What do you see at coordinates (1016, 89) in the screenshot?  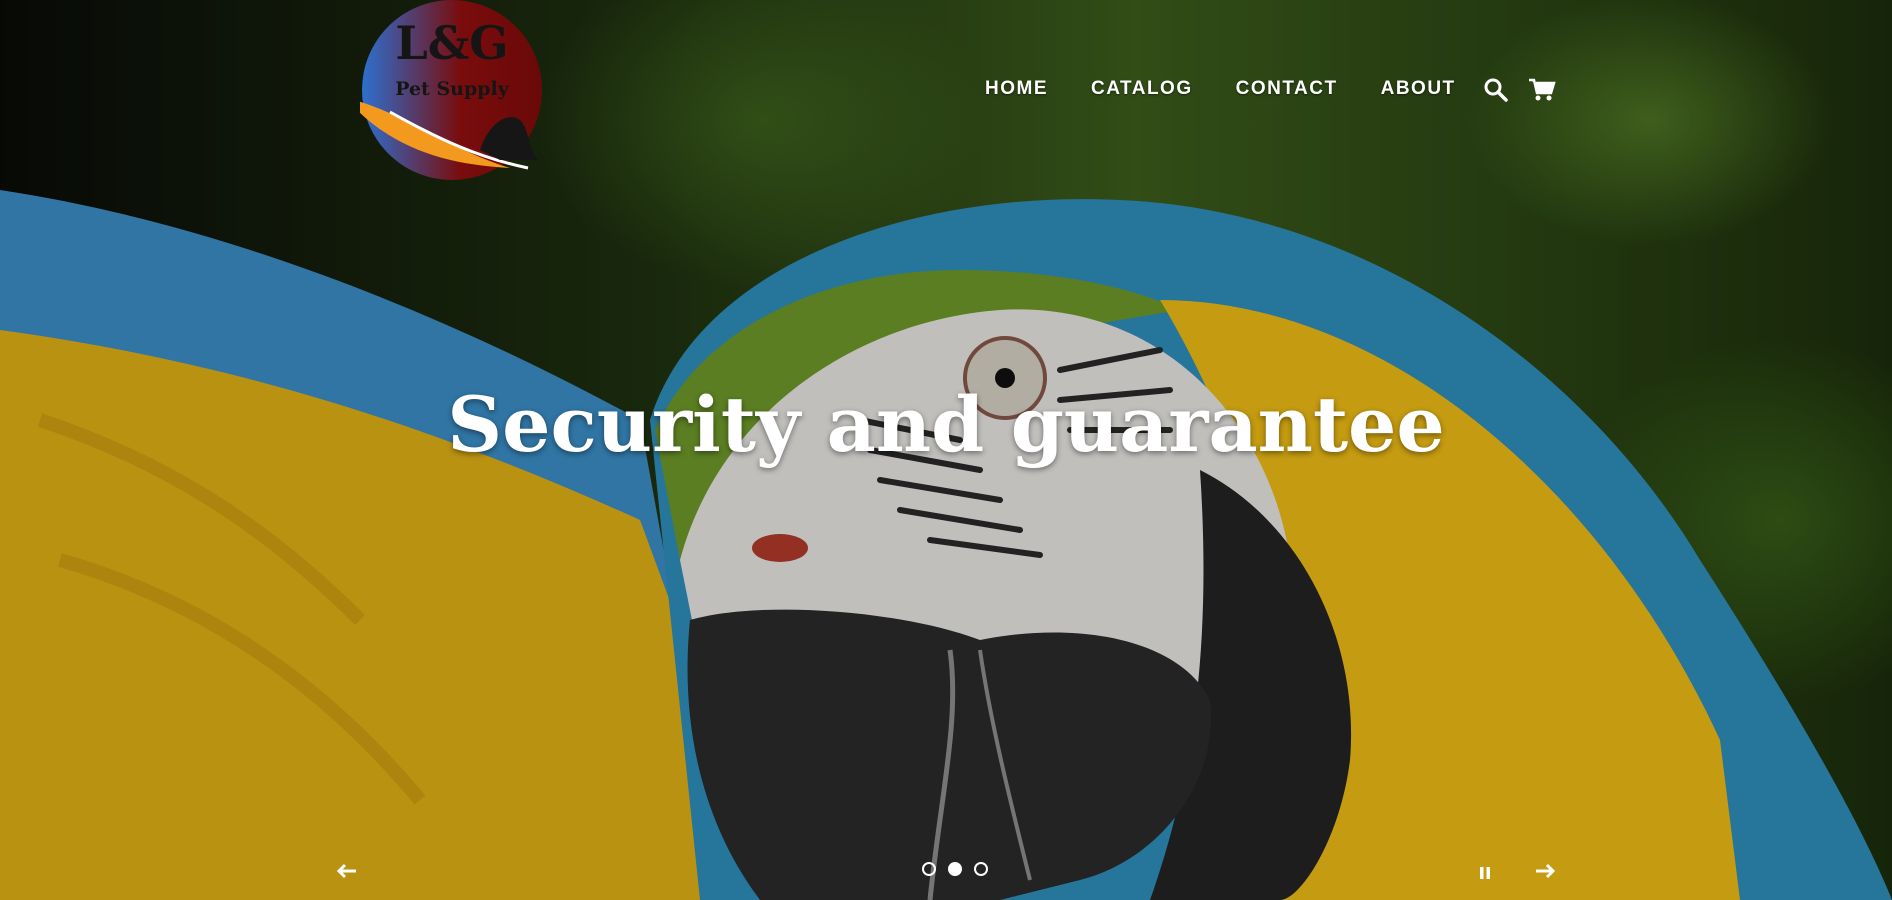 I see `nav-home: HOME` at bounding box center [1016, 89].